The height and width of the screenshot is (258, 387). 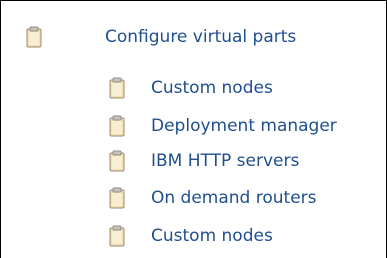 I want to click on tree-item-label: Deployment manager, so click(x=244, y=126).